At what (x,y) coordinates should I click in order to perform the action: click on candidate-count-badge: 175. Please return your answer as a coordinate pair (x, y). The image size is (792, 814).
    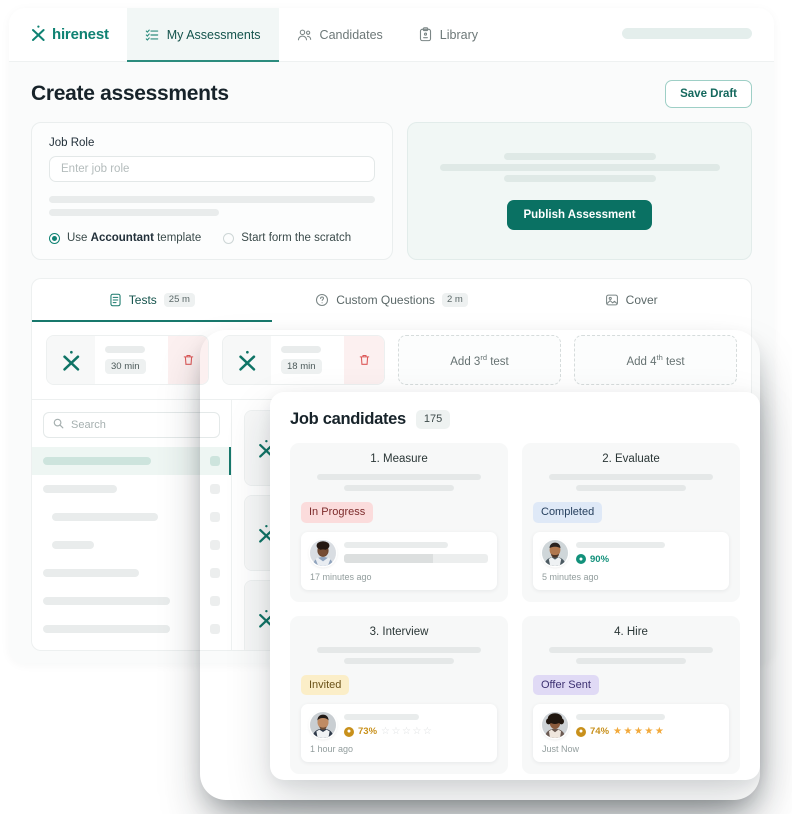
    Looking at the image, I should click on (433, 419).